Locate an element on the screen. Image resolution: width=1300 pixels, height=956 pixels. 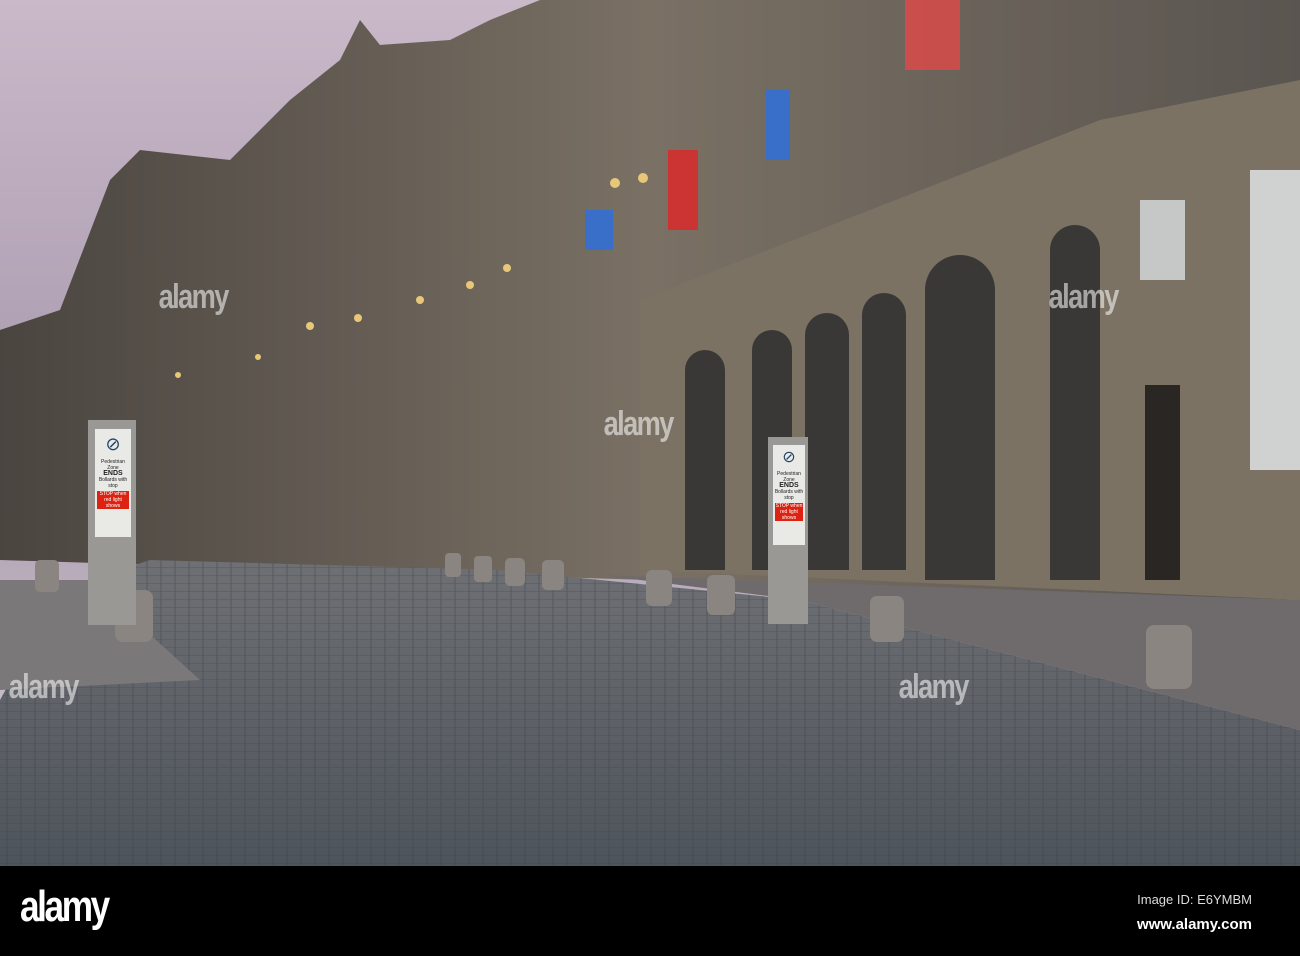
image-id: Image ID: E6YMBM is located at coordinates (1194, 899).